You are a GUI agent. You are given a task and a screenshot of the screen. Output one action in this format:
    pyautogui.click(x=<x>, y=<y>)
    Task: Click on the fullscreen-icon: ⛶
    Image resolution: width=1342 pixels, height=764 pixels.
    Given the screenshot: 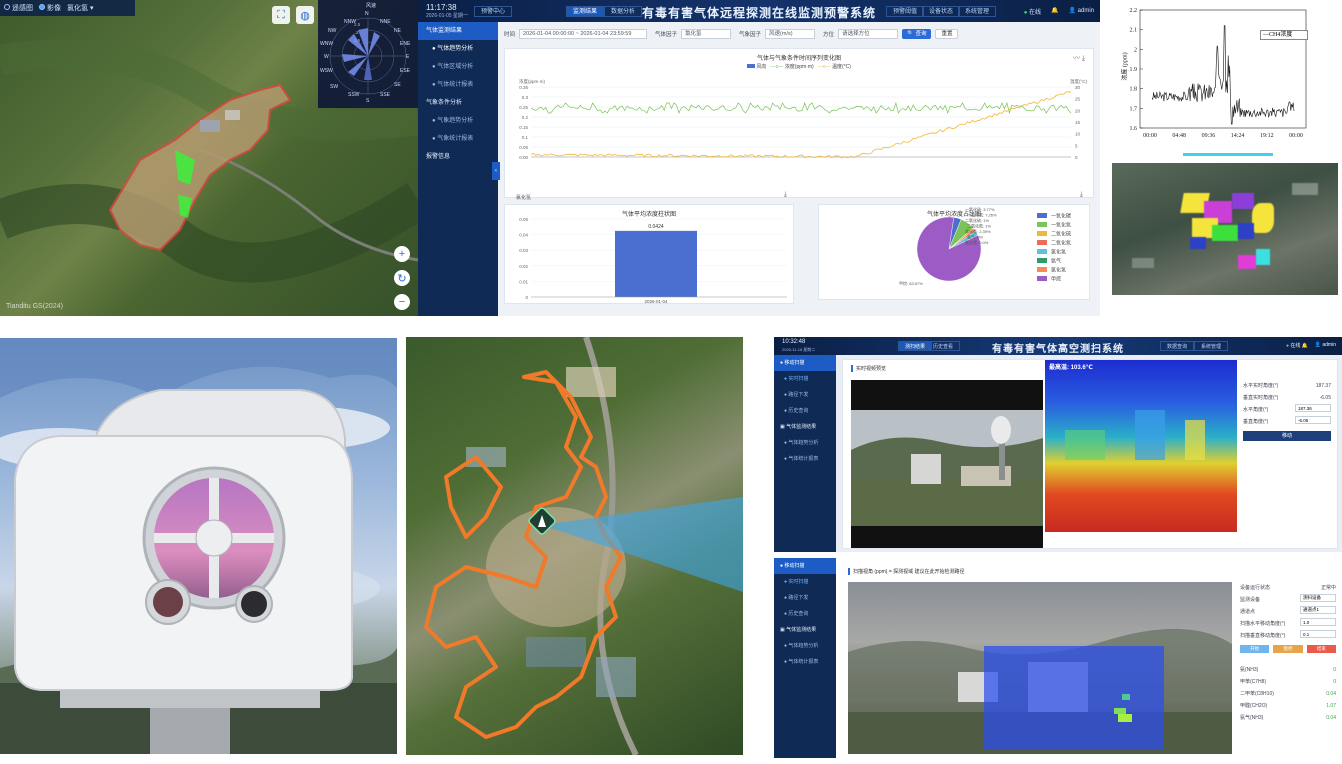 What is the action you would take?
    pyautogui.click(x=281, y=15)
    